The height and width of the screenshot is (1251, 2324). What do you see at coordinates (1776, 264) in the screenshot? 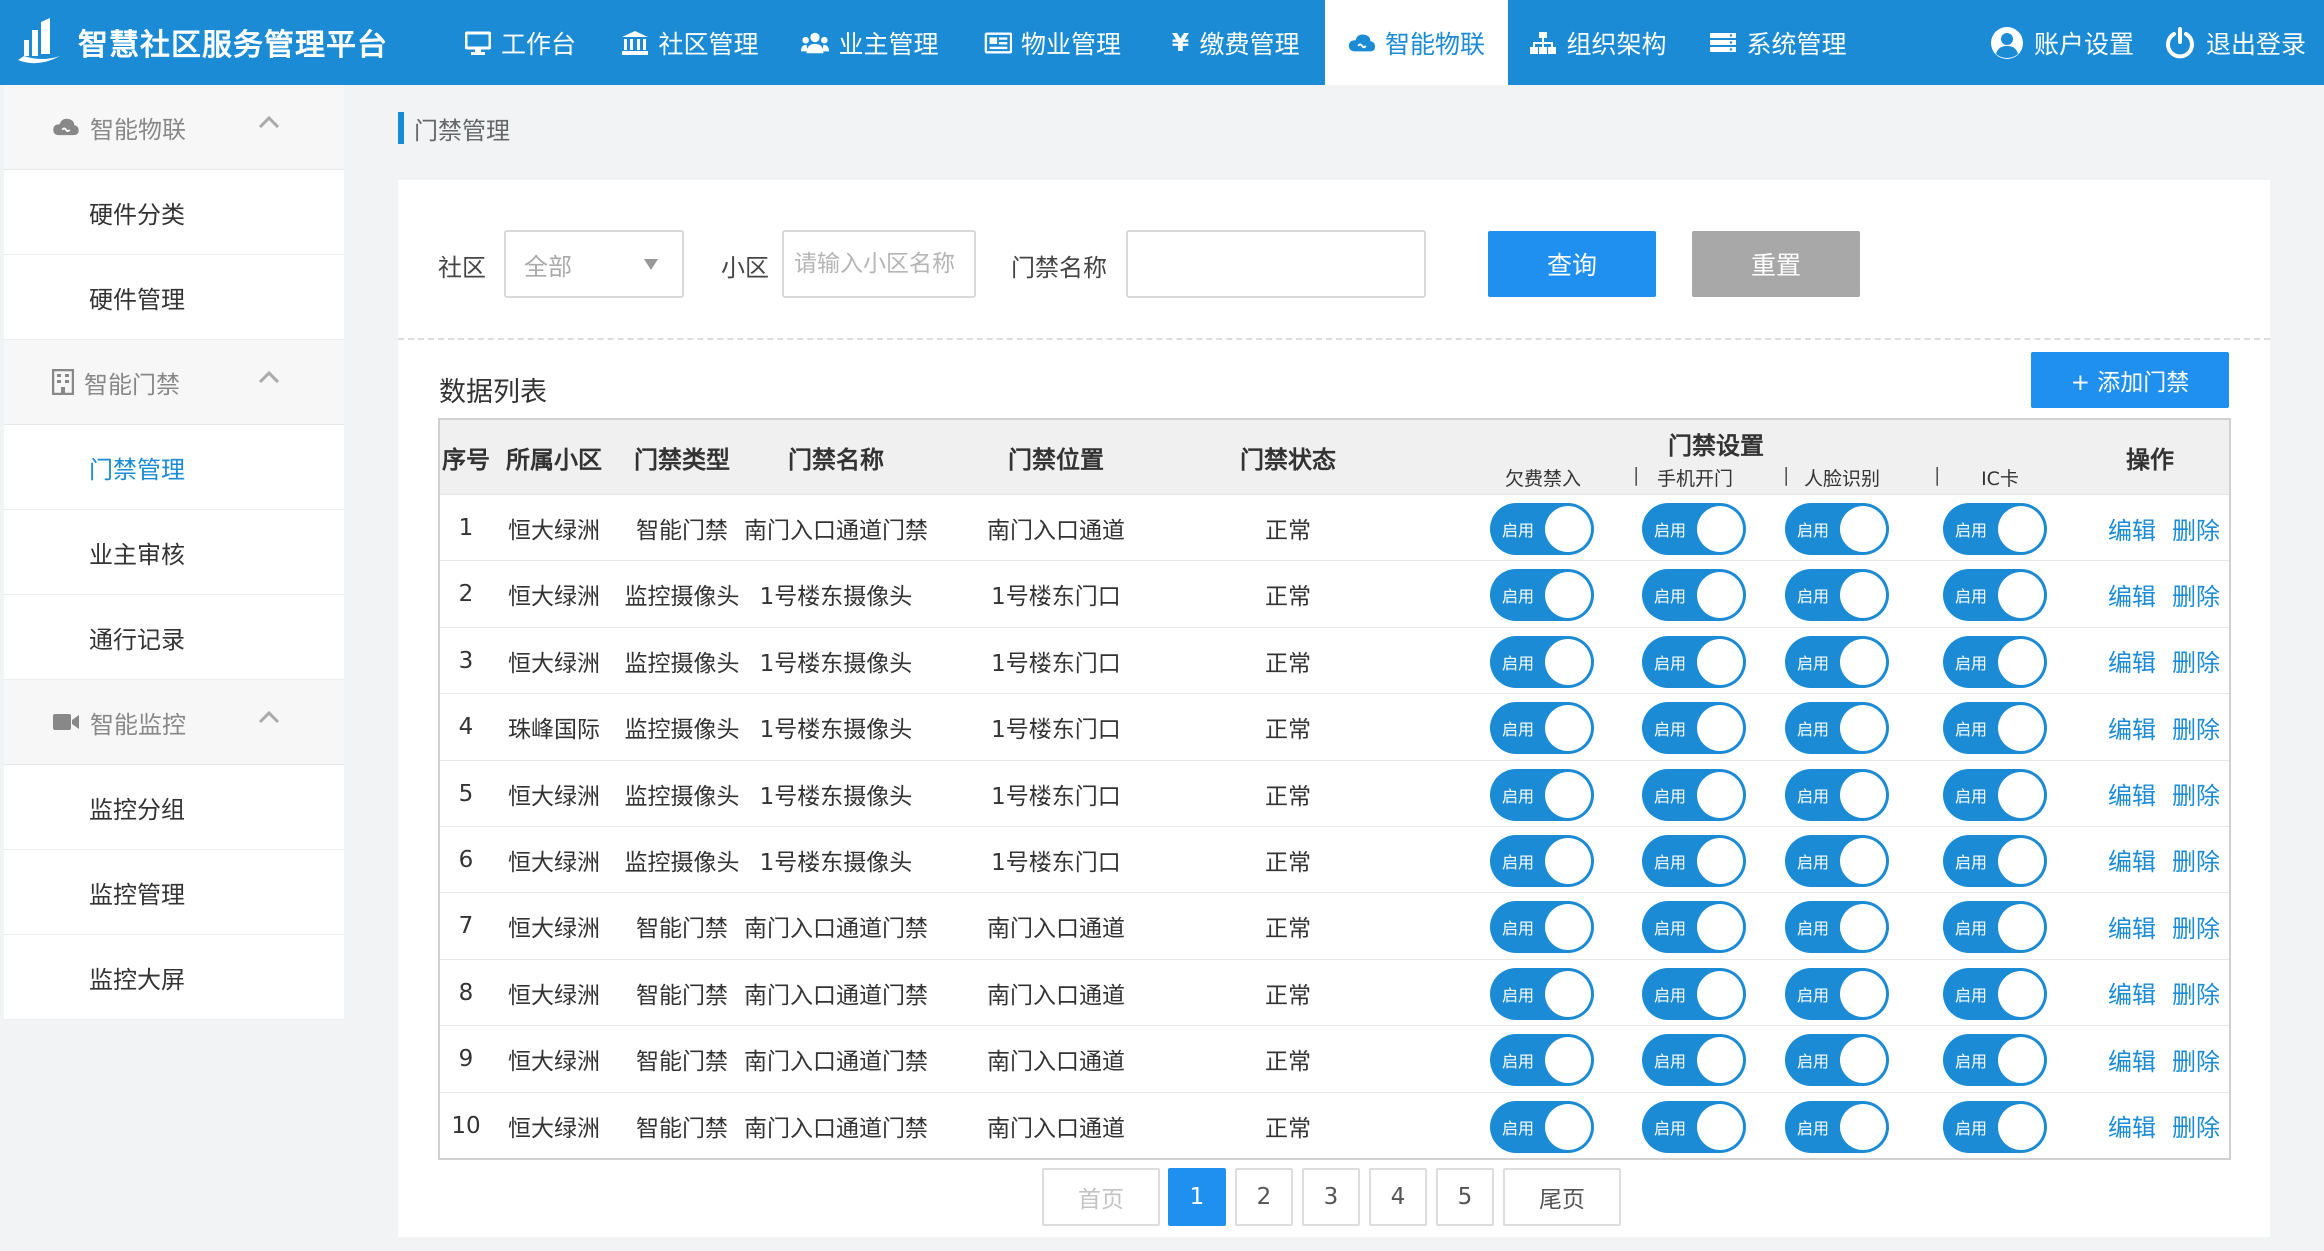
I see `reset-button: 重置` at bounding box center [1776, 264].